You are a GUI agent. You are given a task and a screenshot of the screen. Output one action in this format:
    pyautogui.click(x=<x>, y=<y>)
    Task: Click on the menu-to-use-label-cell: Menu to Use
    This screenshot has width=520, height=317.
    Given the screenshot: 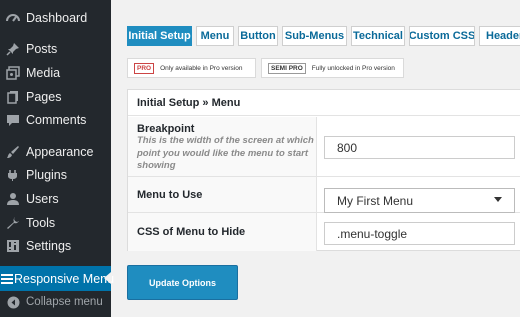 What is the action you would take?
    pyautogui.click(x=222, y=194)
    